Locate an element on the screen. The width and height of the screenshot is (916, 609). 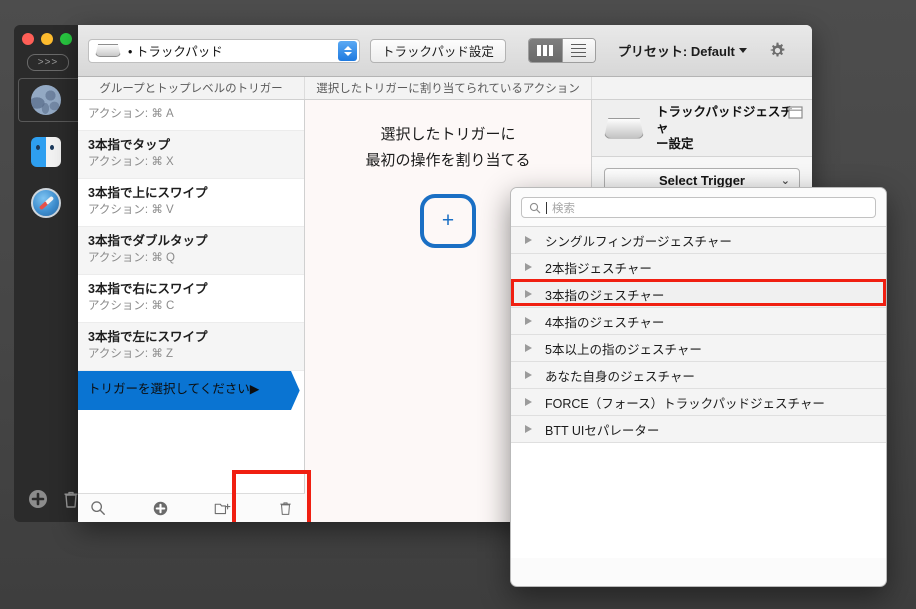
picker-search-wrap: 検索 is located at coordinates (698, 207).